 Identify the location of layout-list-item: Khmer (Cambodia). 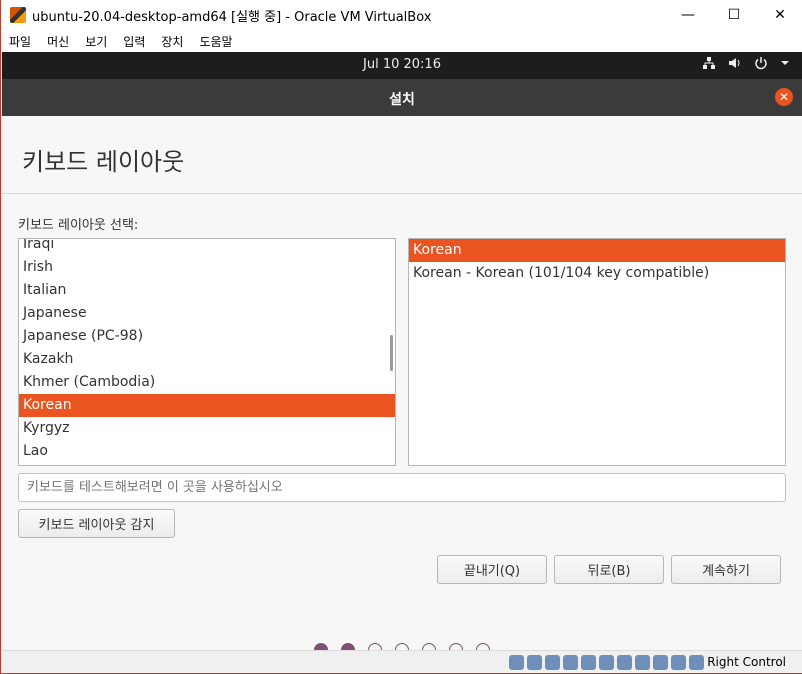
(207, 382).